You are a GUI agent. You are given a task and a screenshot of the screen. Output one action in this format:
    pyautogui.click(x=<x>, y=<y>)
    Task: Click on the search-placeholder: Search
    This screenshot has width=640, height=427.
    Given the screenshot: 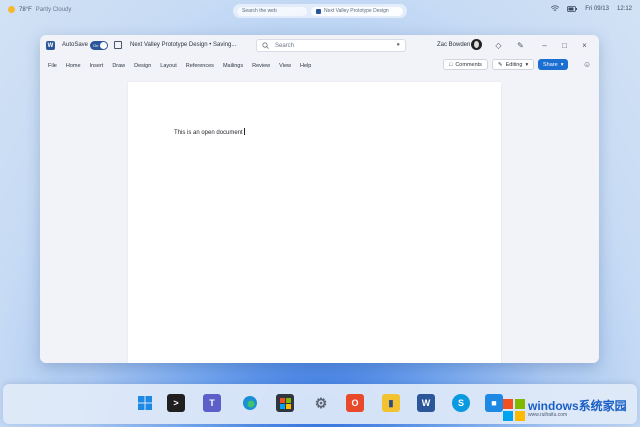 What is the action you would take?
    pyautogui.click(x=285, y=45)
    